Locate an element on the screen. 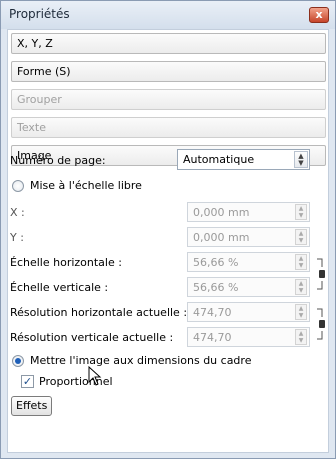 The width and height of the screenshot is (336, 459). vscale-value: 56,66 % is located at coordinates (216, 287).